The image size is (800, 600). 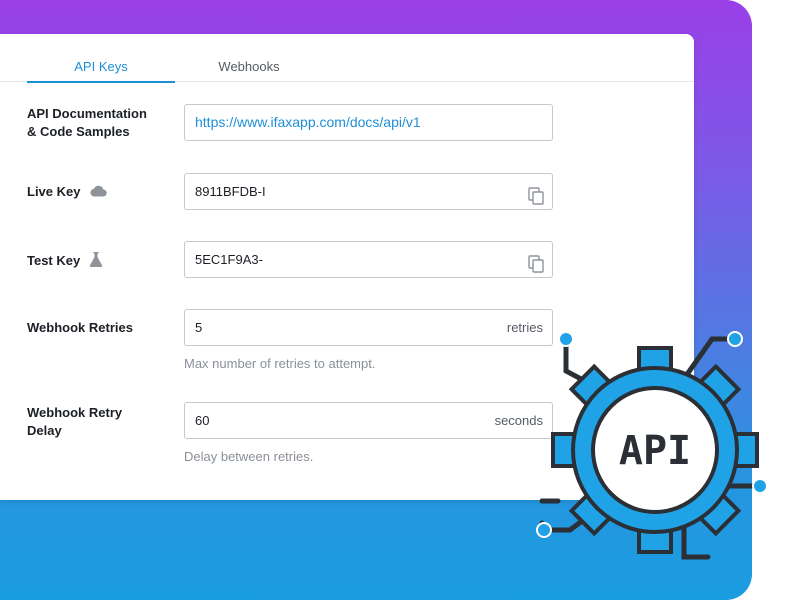 What do you see at coordinates (96, 261) in the screenshot?
I see `flask-icon` at bounding box center [96, 261].